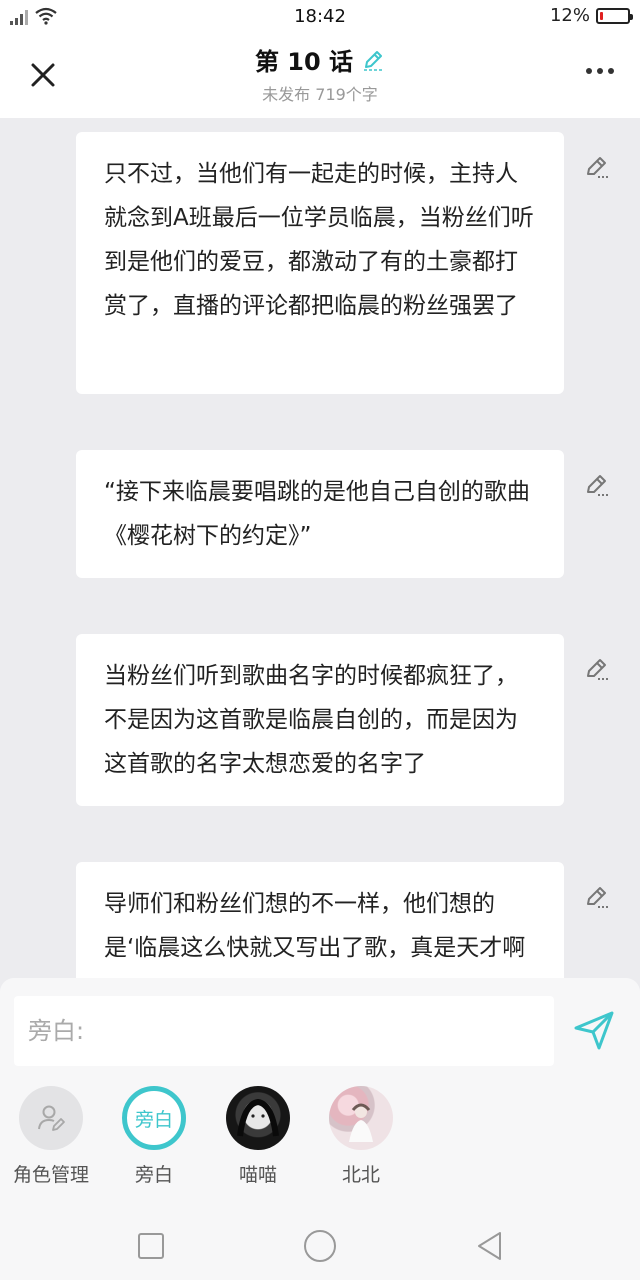 This screenshot has height=1280, width=640. I want to click on back-triangle-icon, so click(490, 1246).